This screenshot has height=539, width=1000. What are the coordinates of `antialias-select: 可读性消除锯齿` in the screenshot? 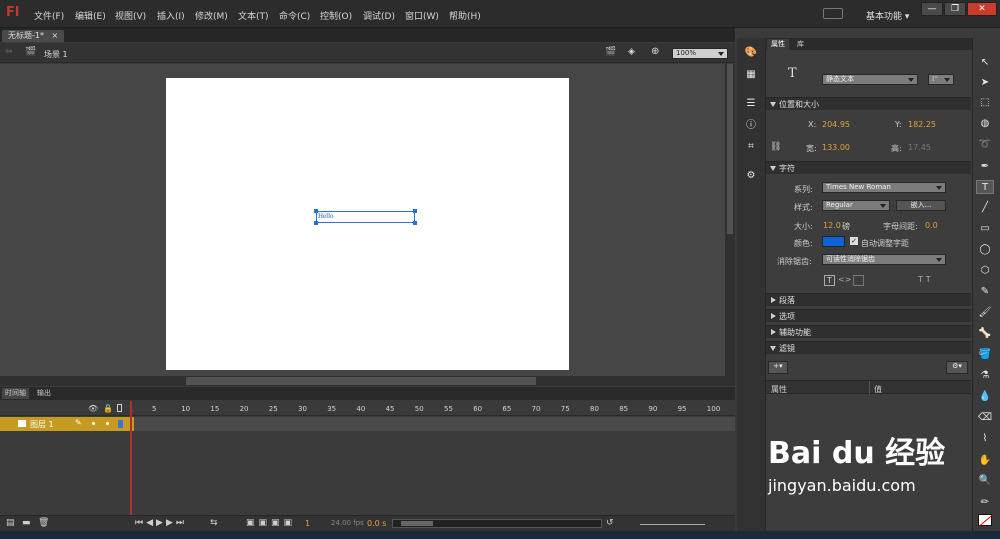 It's located at (884, 259).